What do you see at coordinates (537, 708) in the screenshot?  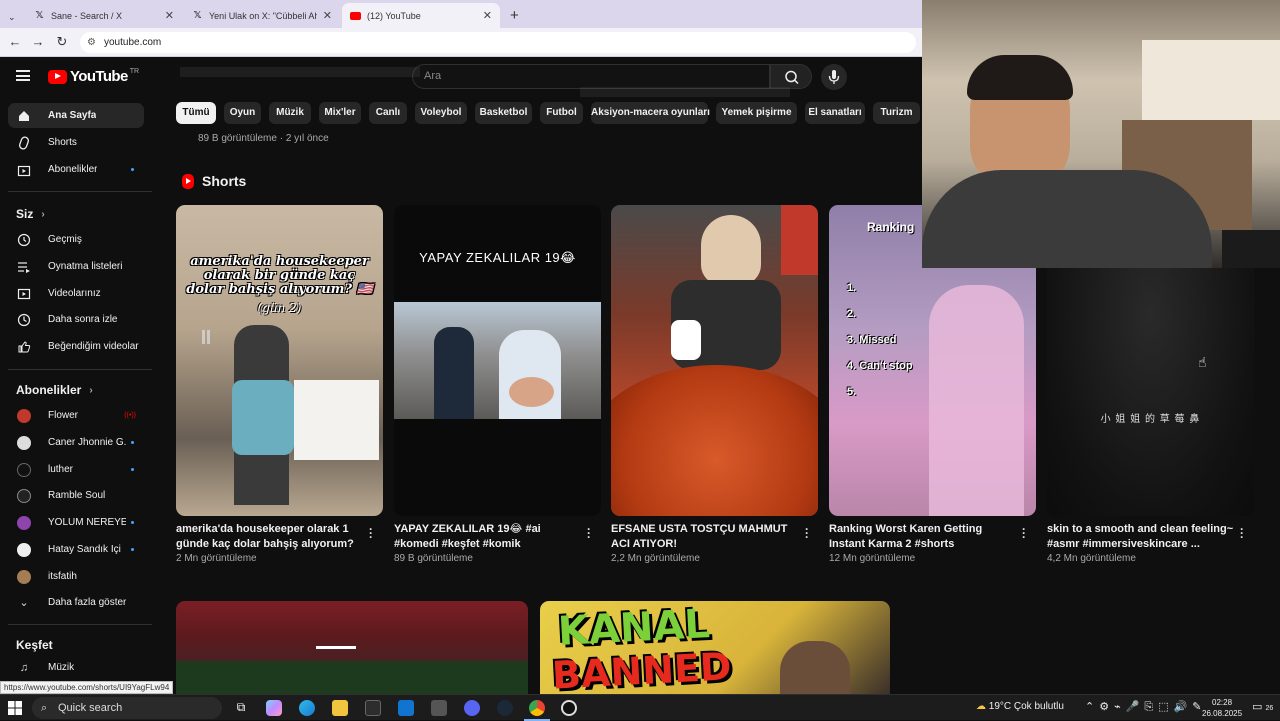 I see `chrome-icon` at bounding box center [537, 708].